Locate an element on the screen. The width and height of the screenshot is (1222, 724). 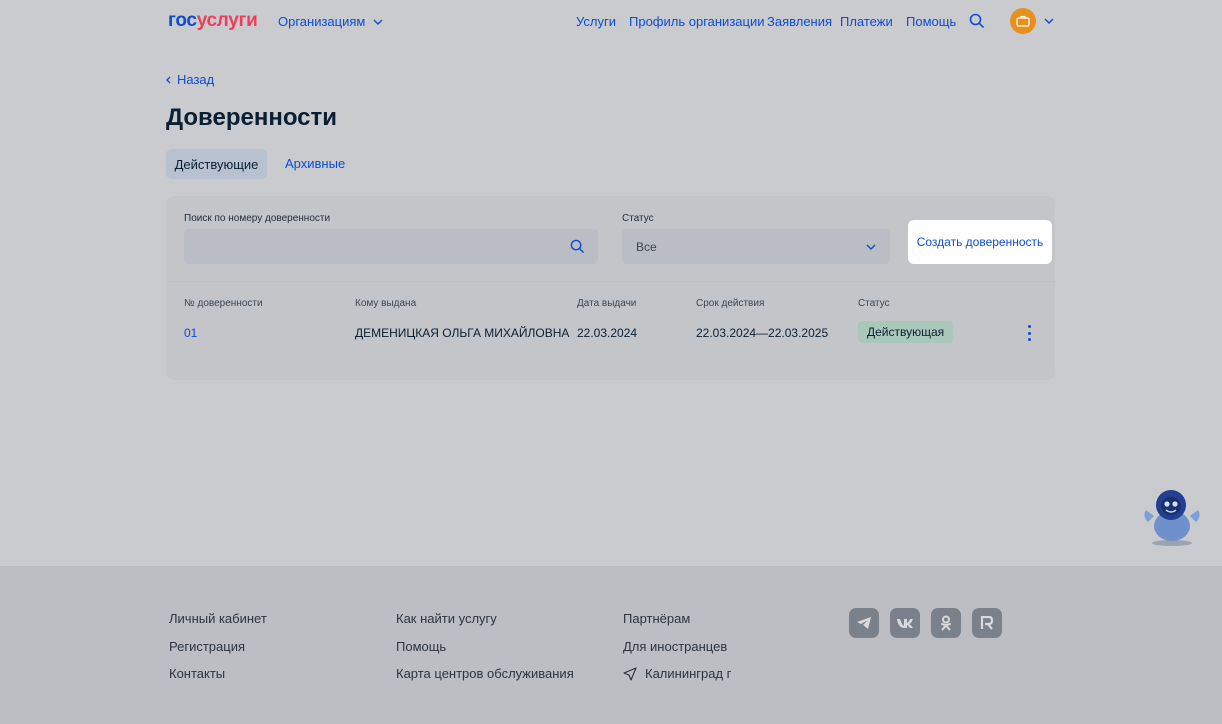
poa-issued-to: ДЕМЕНИЦКАЯ ОЛЬГА МИХАЙЛОВНА is located at coordinates (462, 333).